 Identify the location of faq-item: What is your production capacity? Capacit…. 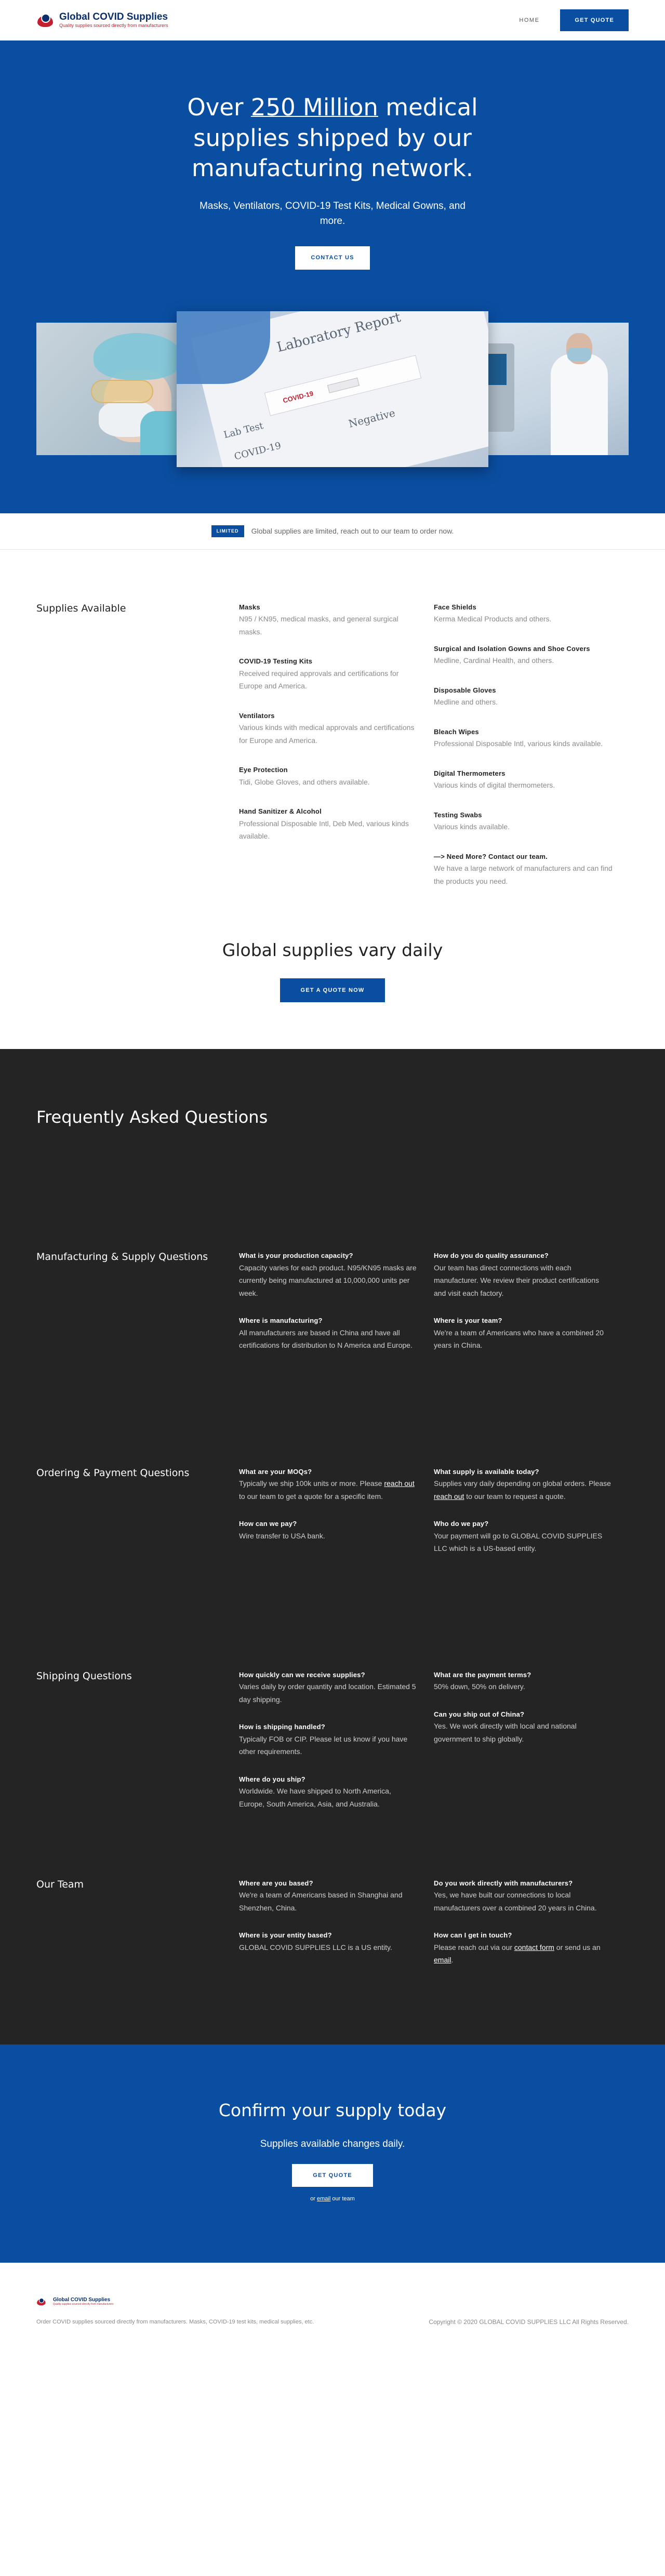
(328, 1275).